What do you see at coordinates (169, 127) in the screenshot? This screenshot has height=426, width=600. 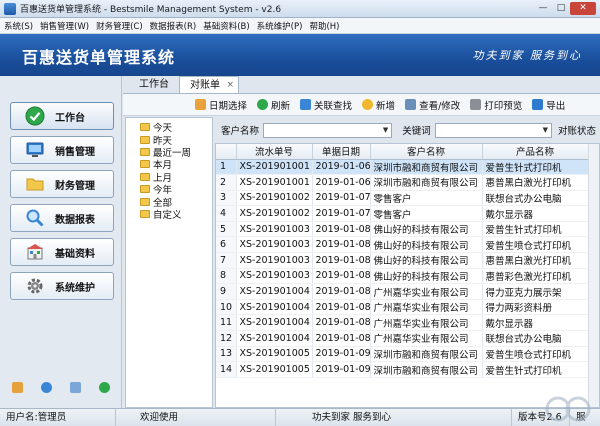 I see `tree-item-today: 今天` at bounding box center [169, 127].